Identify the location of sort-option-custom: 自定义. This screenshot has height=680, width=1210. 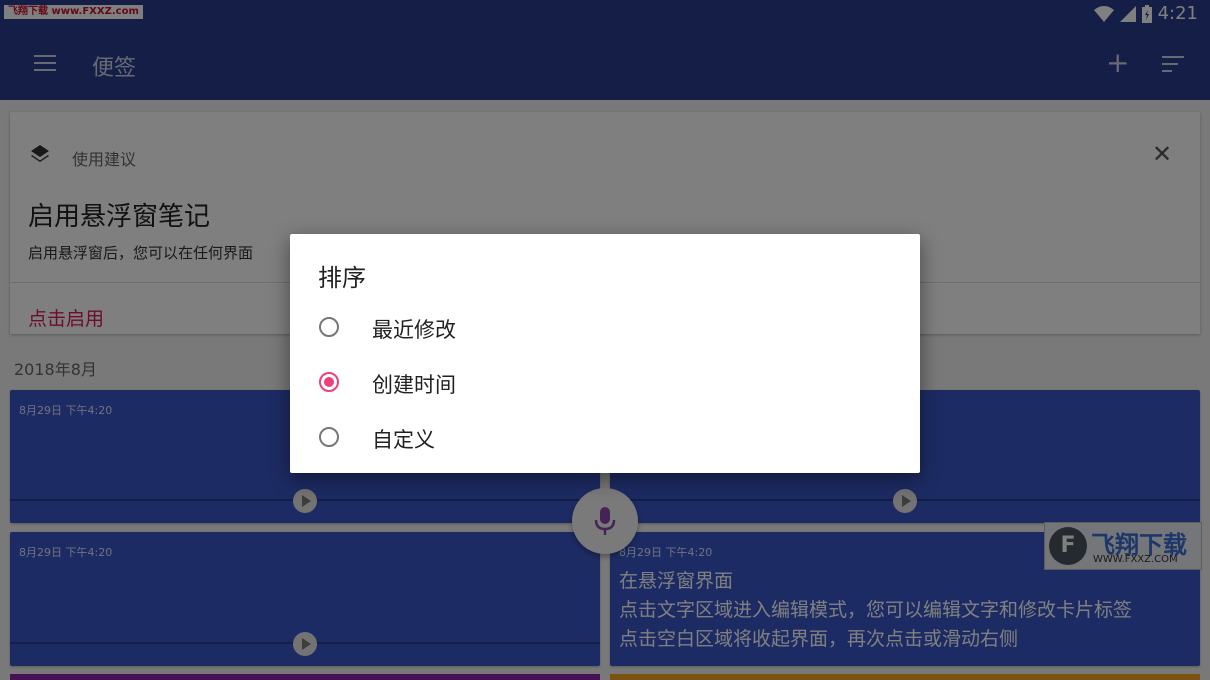
(605, 438).